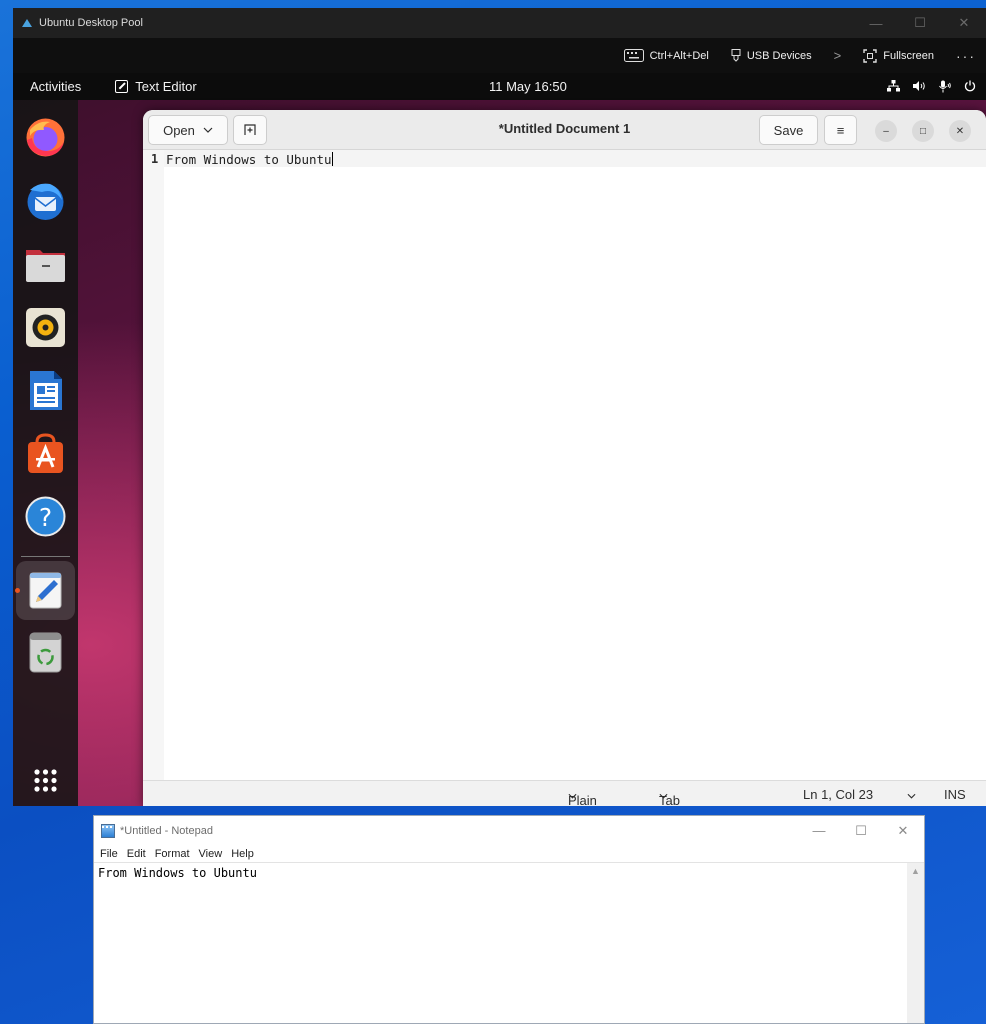 The width and height of the screenshot is (986, 1024). What do you see at coordinates (955, 794) in the screenshot?
I see `insert-mode: INS` at bounding box center [955, 794].